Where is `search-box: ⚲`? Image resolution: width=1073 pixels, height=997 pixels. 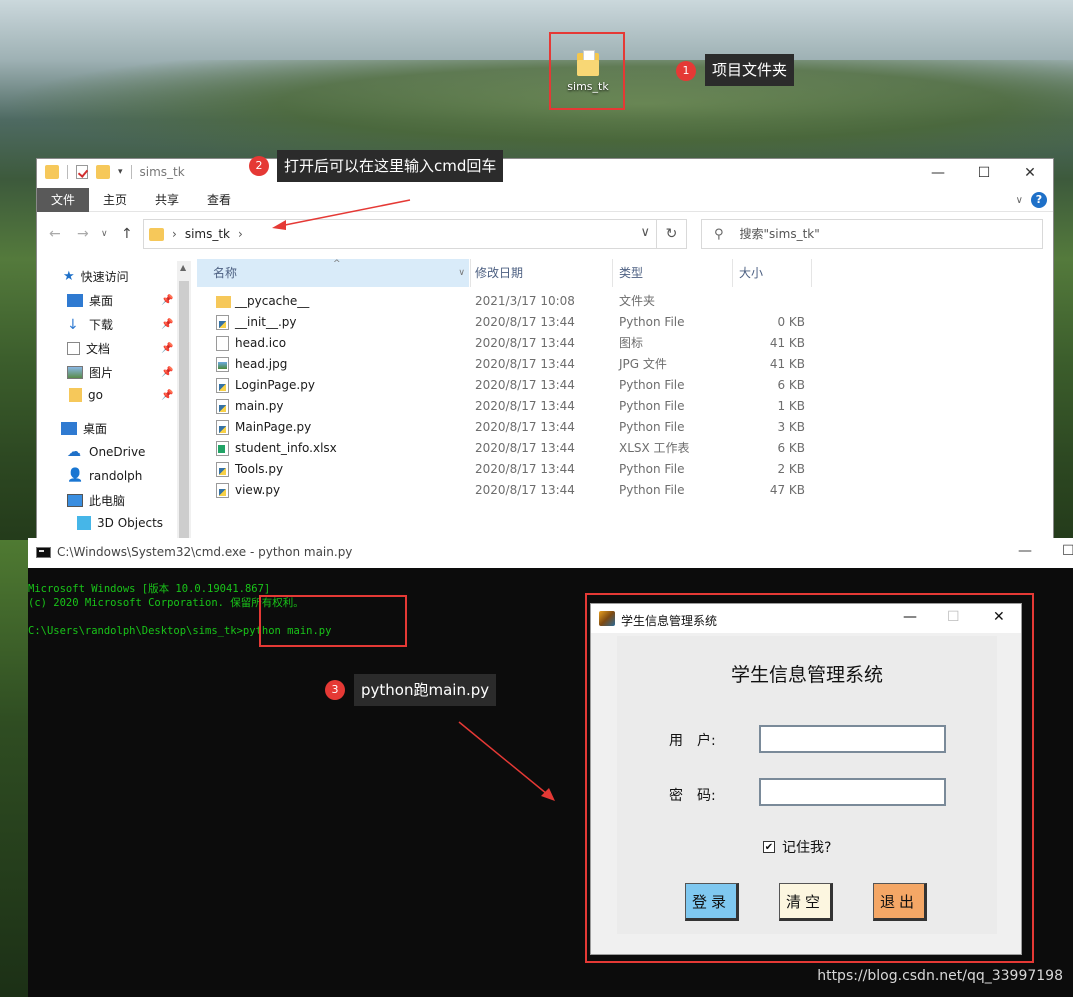
search-box: ⚲ is located at coordinates (872, 234).